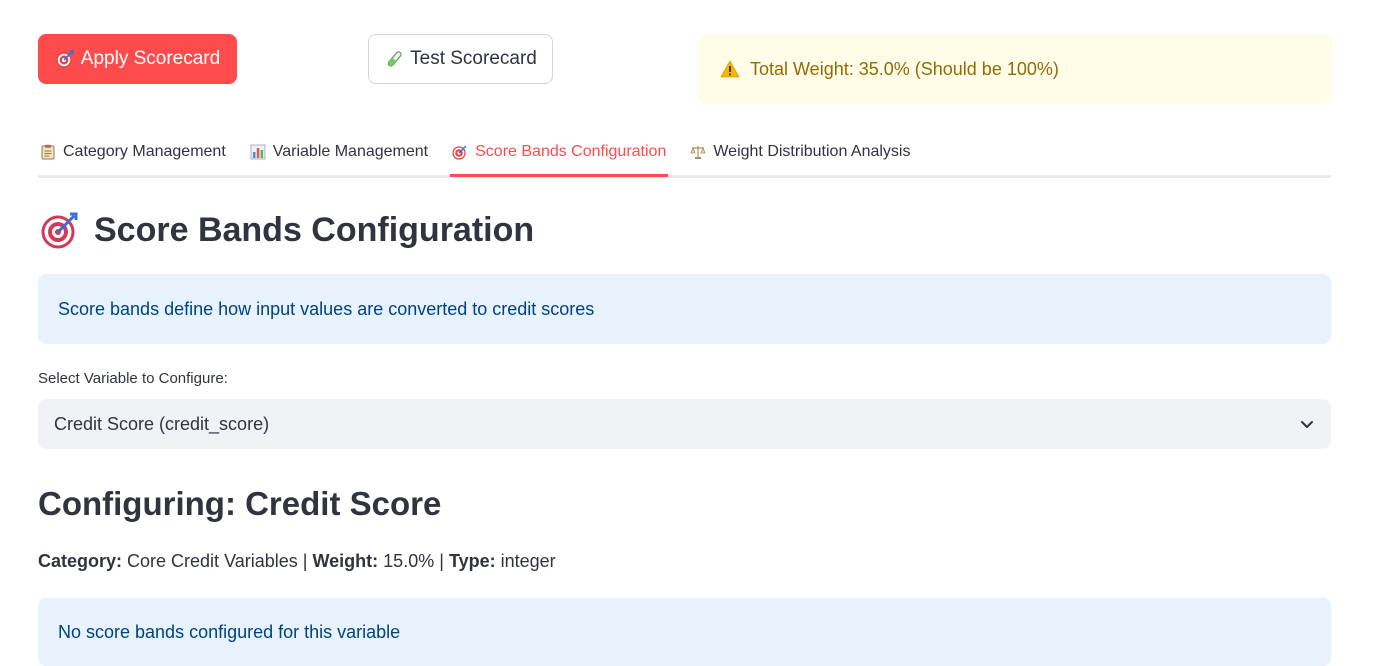 The width and height of the screenshot is (1382, 666). Describe the element at coordinates (350, 151) in the screenshot. I see `tab-label: Variable Management` at that location.